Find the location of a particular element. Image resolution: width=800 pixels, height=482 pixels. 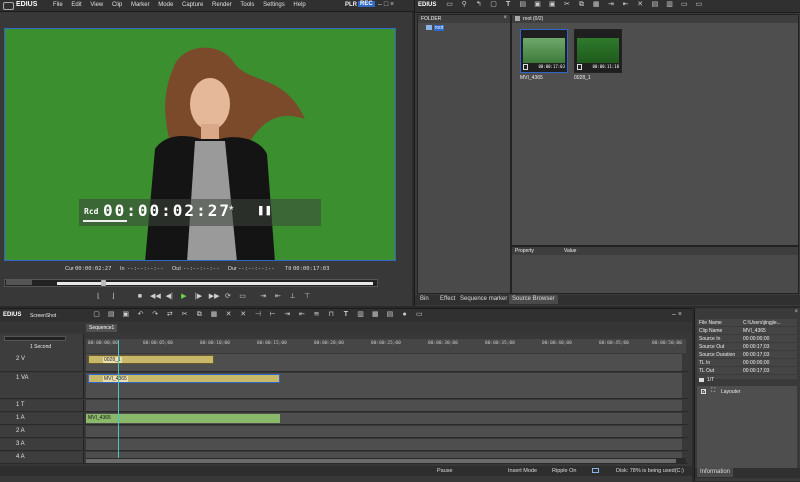

timeline-scroll-thumb is located at coordinates (381, 461).